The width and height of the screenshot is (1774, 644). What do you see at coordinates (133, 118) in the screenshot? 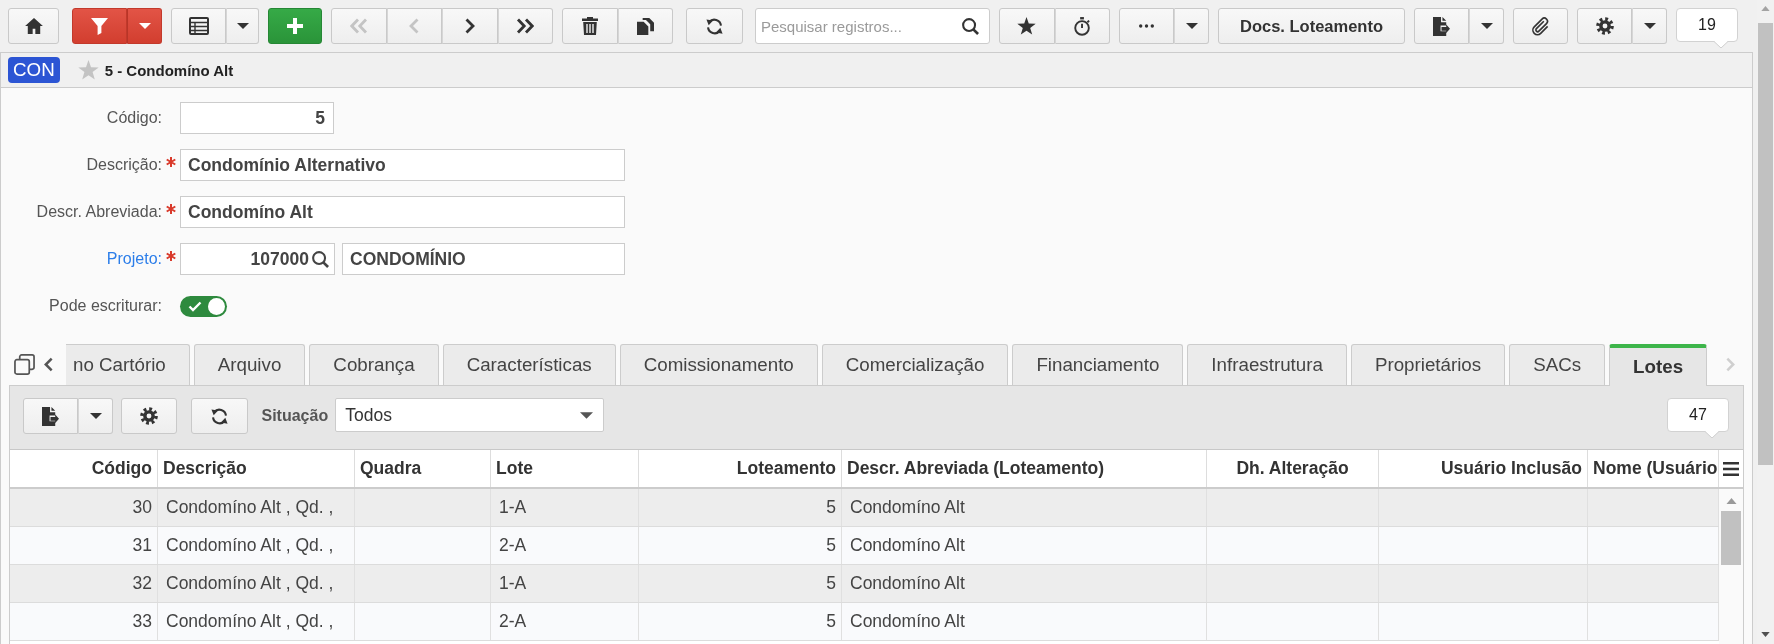
I see `field-label: Código:` at bounding box center [133, 118].